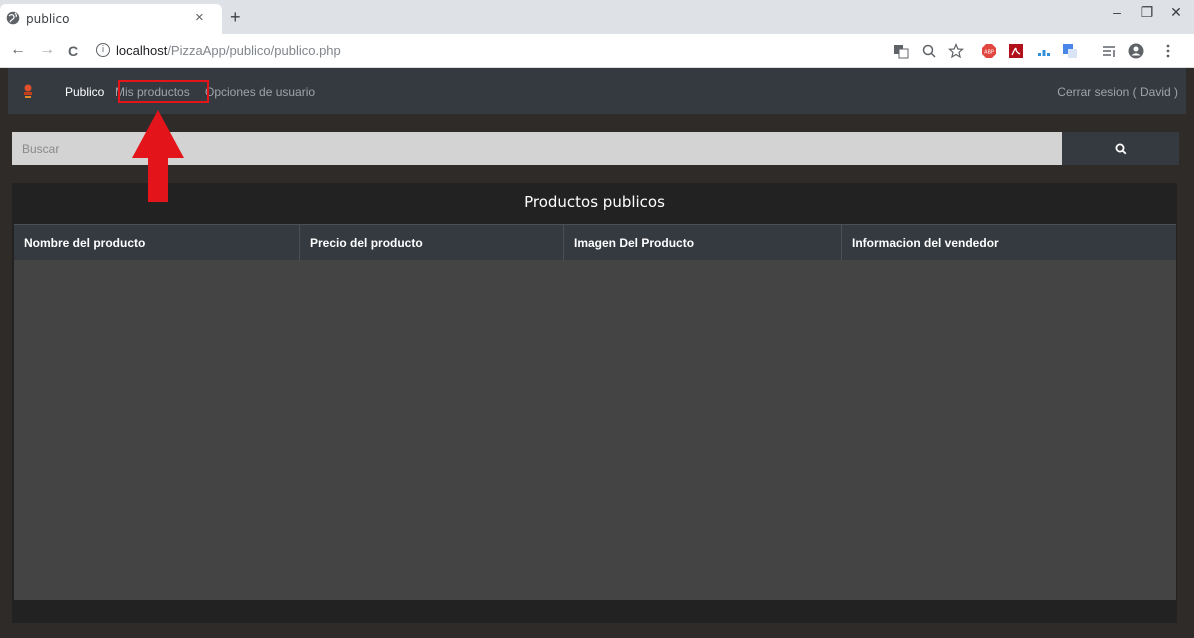 The image size is (1194, 638). Describe the element at coordinates (1070, 51) in the screenshot. I see `google-translate-icon` at that location.